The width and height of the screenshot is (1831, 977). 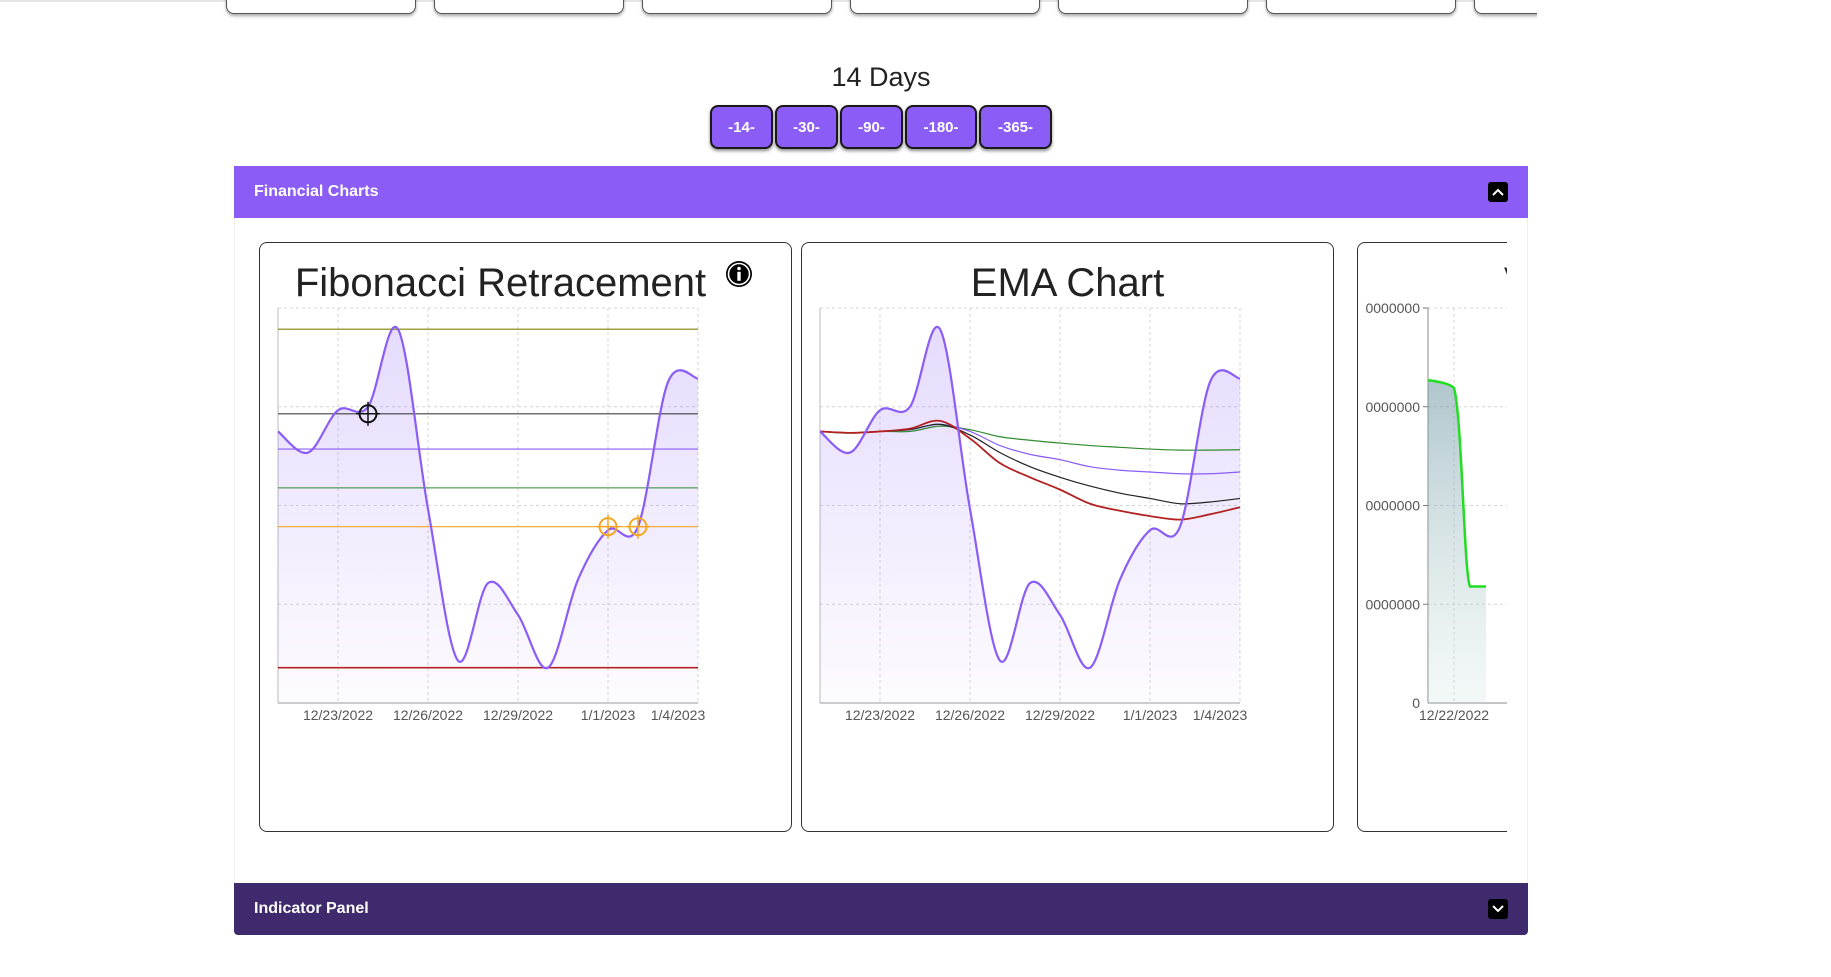 What do you see at coordinates (1015, 127) in the screenshot?
I see `range-button-365: -365-` at bounding box center [1015, 127].